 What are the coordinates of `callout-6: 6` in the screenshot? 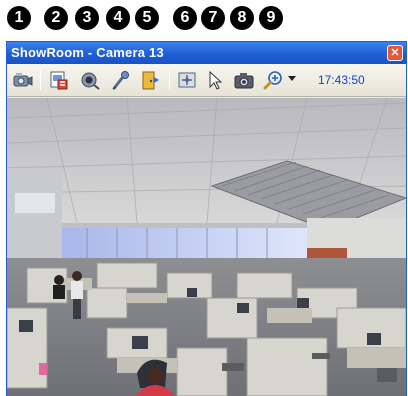 It's located at (185, 18).